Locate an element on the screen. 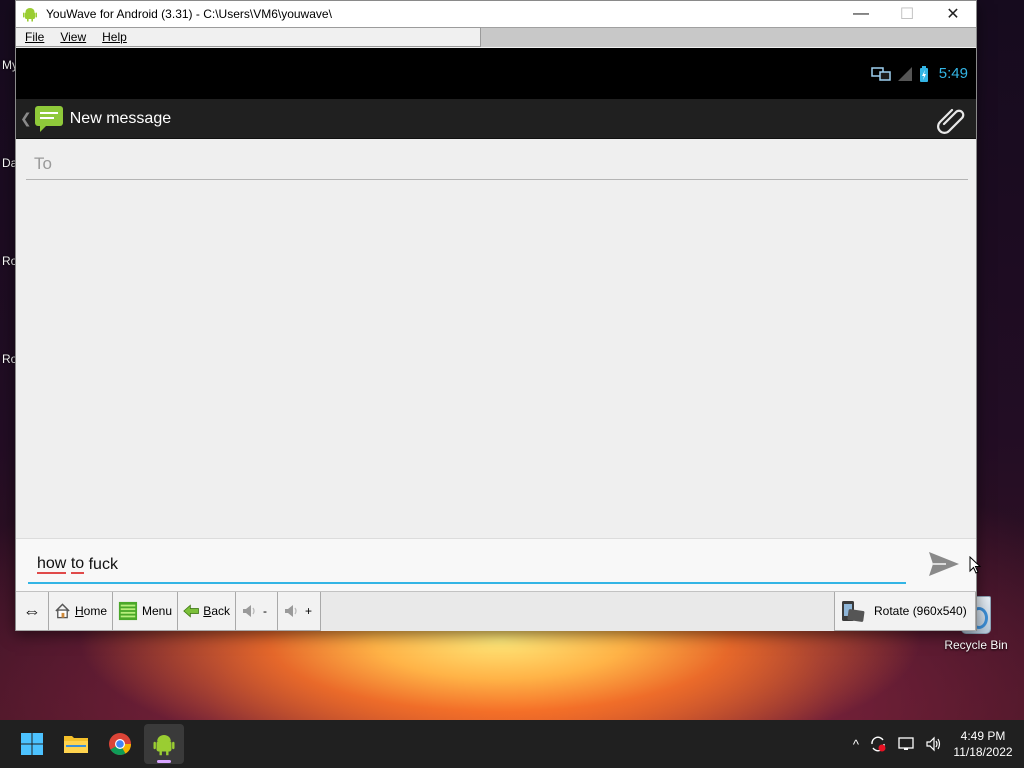 The height and width of the screenshot is (768, 1024). action-bar-title: New message is located at coordinates (120, 118).